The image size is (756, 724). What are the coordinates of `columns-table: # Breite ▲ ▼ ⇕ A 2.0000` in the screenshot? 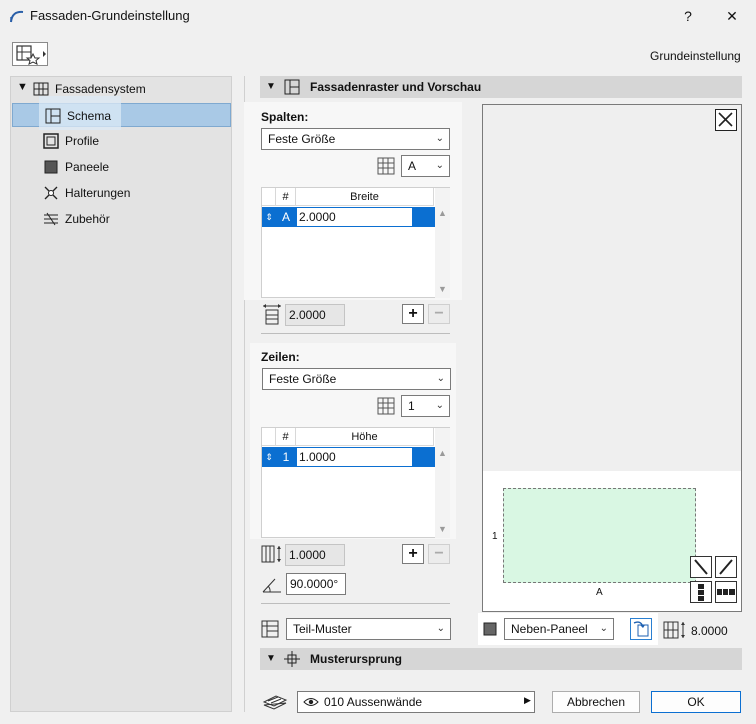 It's located at (355, 242).